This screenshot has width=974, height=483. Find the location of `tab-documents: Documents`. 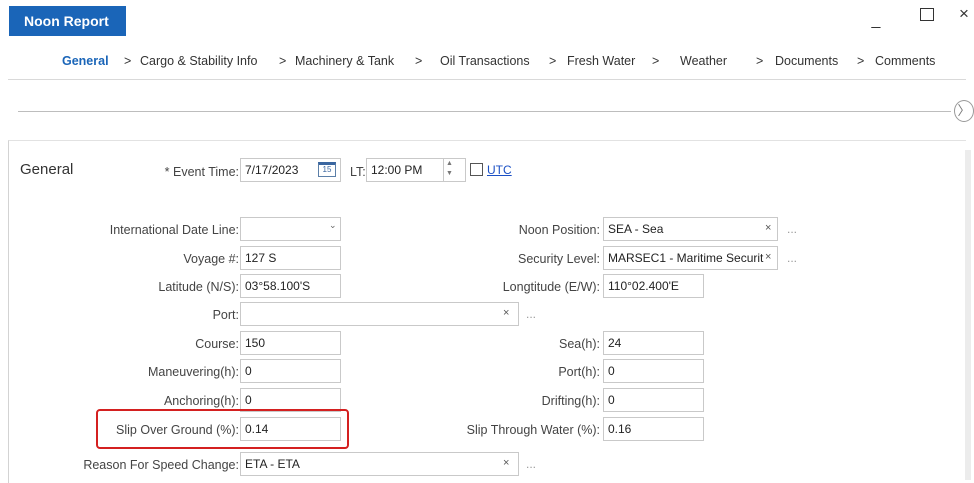

tab-documents: Documents is located at coordinates (806, 61).